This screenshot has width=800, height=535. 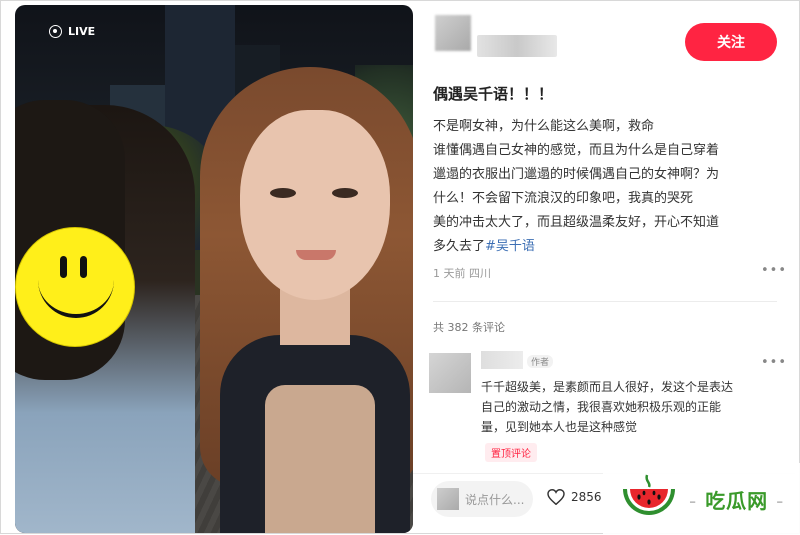 I want to click on more-options-icon: •••, so click(x=774, y=270).